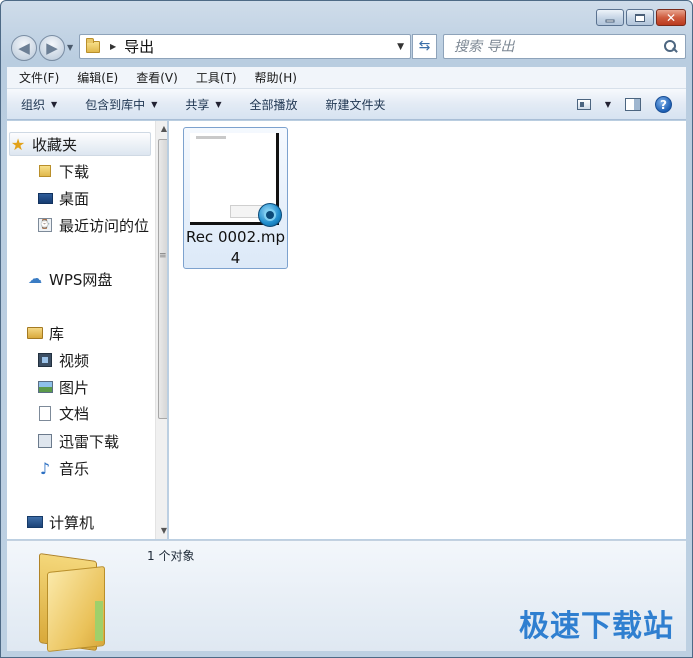 This screenshot has width=693, height=658. I want to click on menu-view: 查看(V), so click(154, 77).